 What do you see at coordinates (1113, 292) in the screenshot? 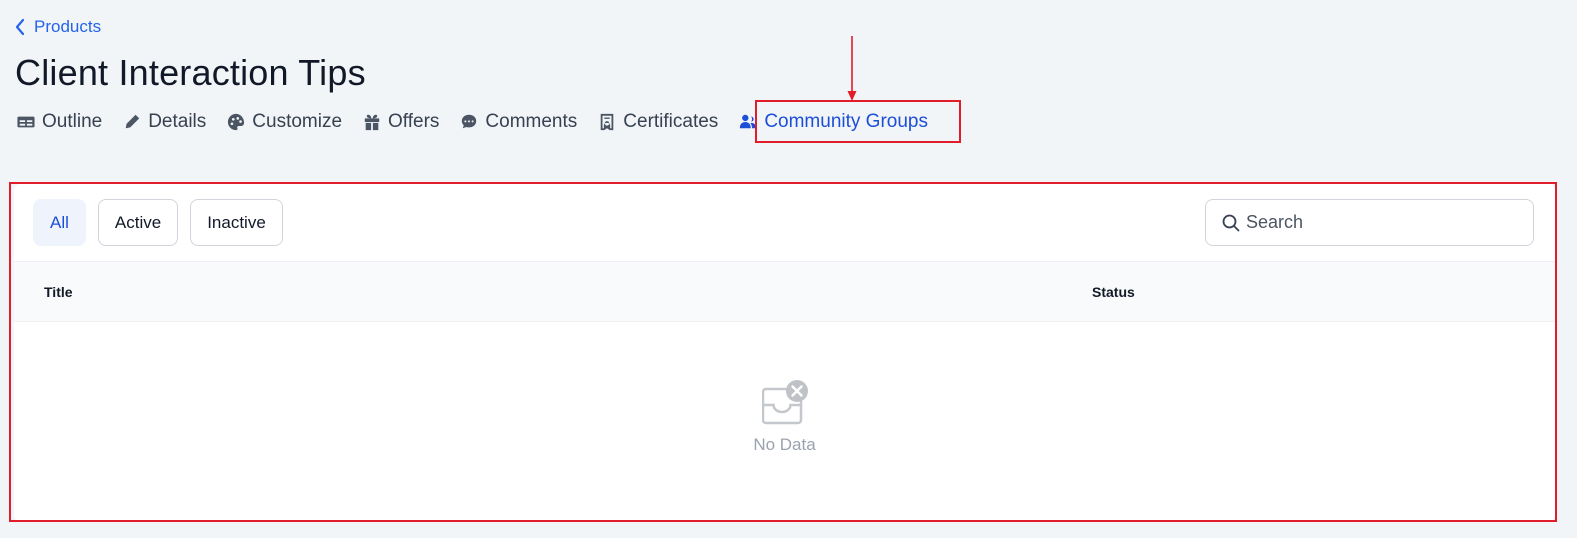
I see `column-header-status: Status` at bounding box center [1113, 292].